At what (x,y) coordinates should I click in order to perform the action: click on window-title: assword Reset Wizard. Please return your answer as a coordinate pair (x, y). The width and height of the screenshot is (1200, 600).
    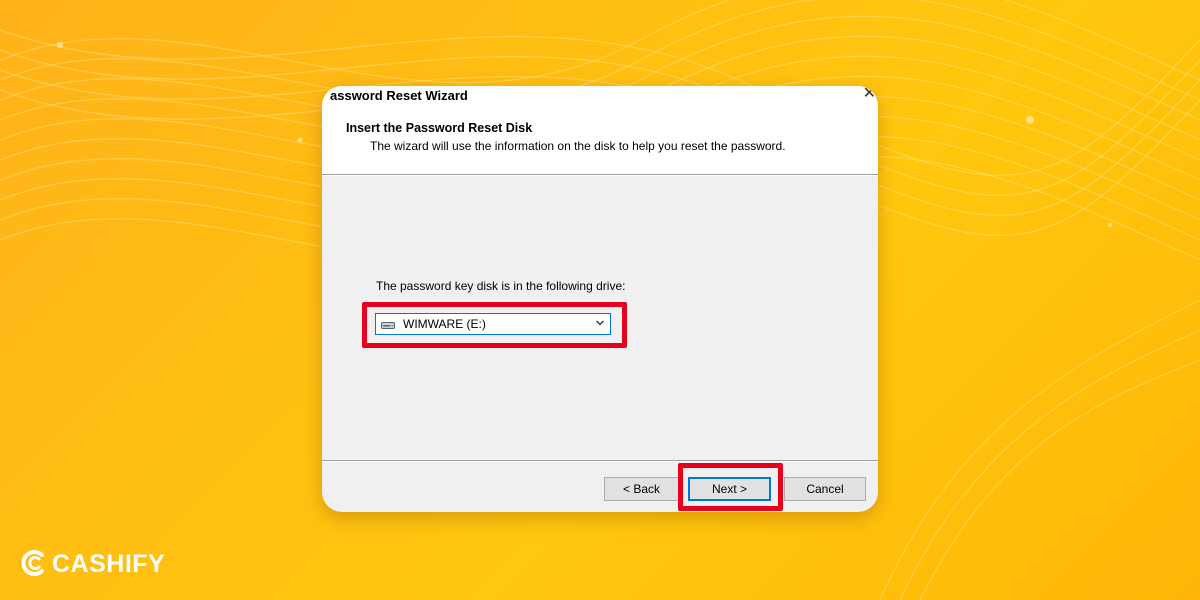
    Looking at the image, I should click on (399, 95).